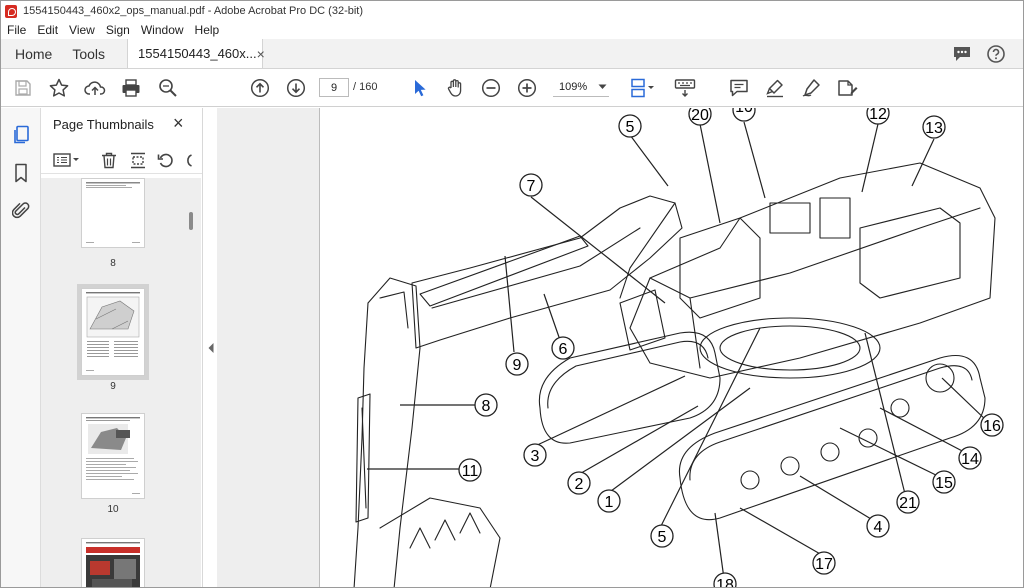 The width and height of the screenshot is (1024, 588). I want to click on collapse-panel-icon, so click(211, 348).